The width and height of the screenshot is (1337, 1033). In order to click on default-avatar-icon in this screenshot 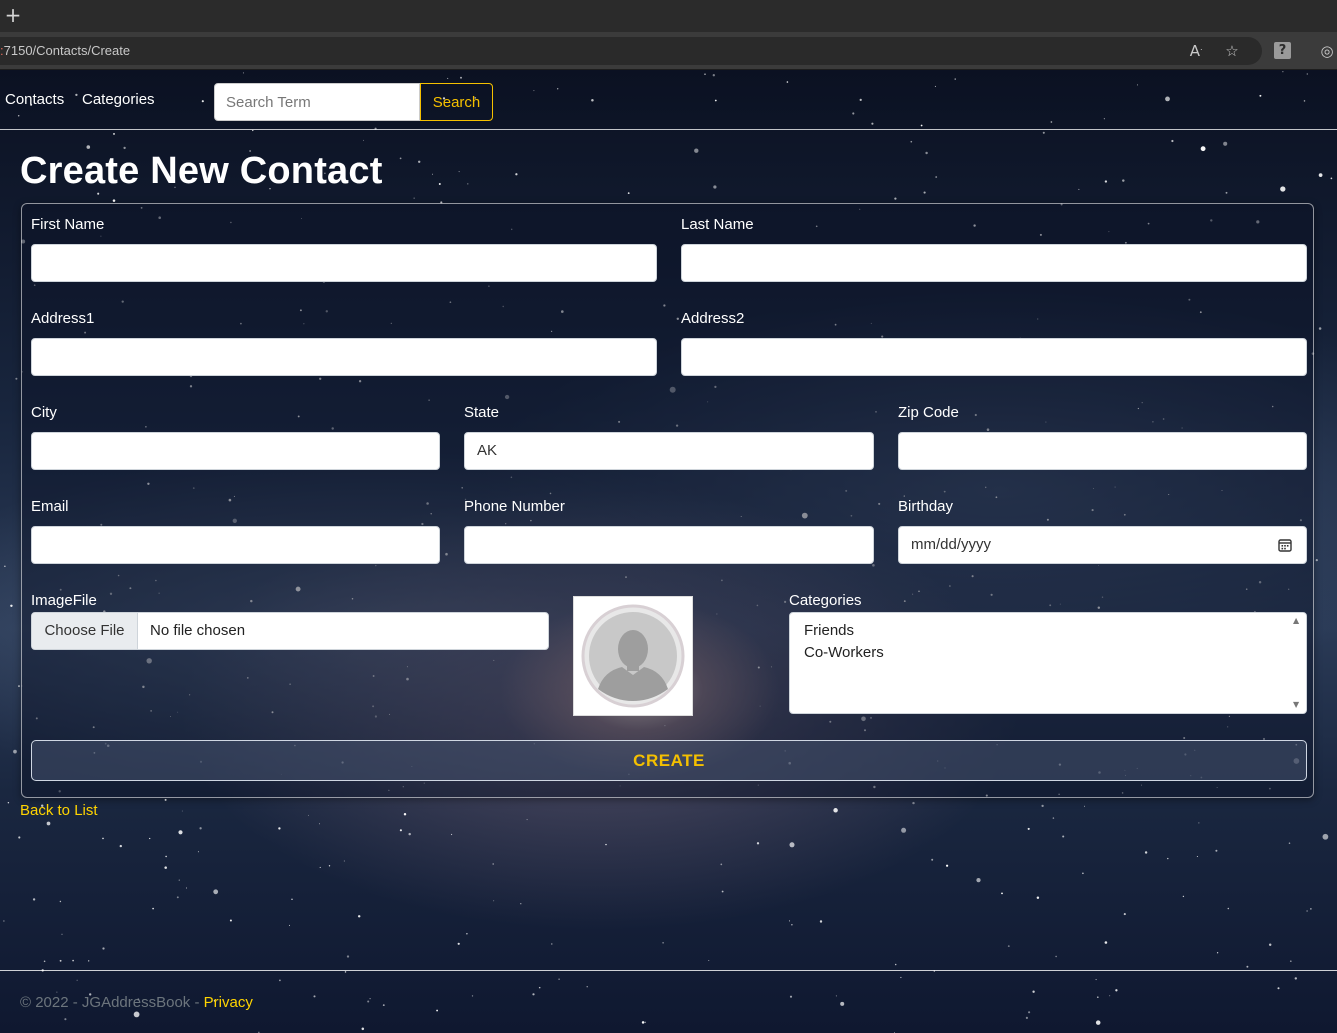, I will do `click(633, 656)`.